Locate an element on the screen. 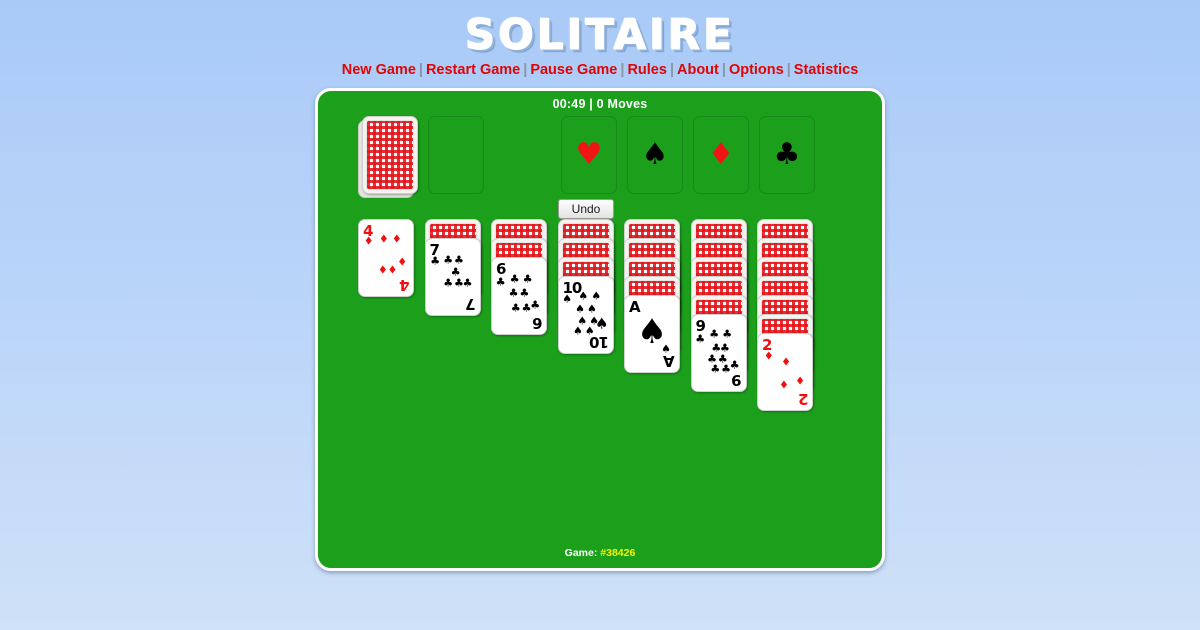  nav-new-game: New Game is located at coordinates (379, 70).